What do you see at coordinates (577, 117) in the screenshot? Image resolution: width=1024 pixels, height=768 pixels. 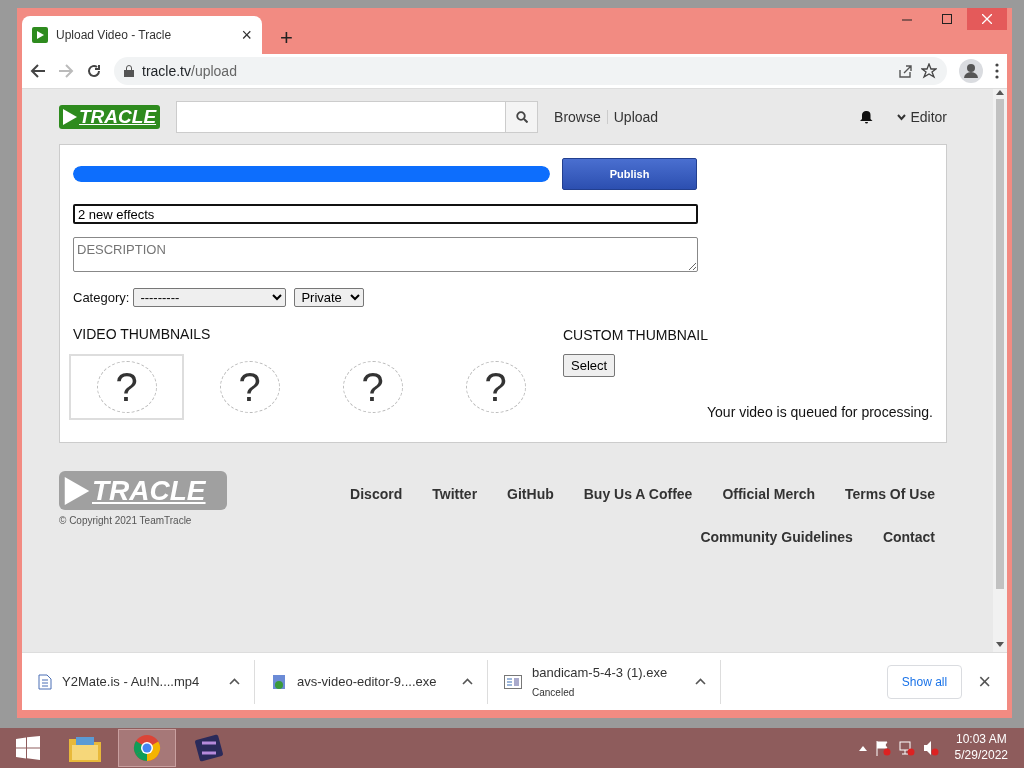 I see `nav-link: Browse` at bounding box center [577, 117].